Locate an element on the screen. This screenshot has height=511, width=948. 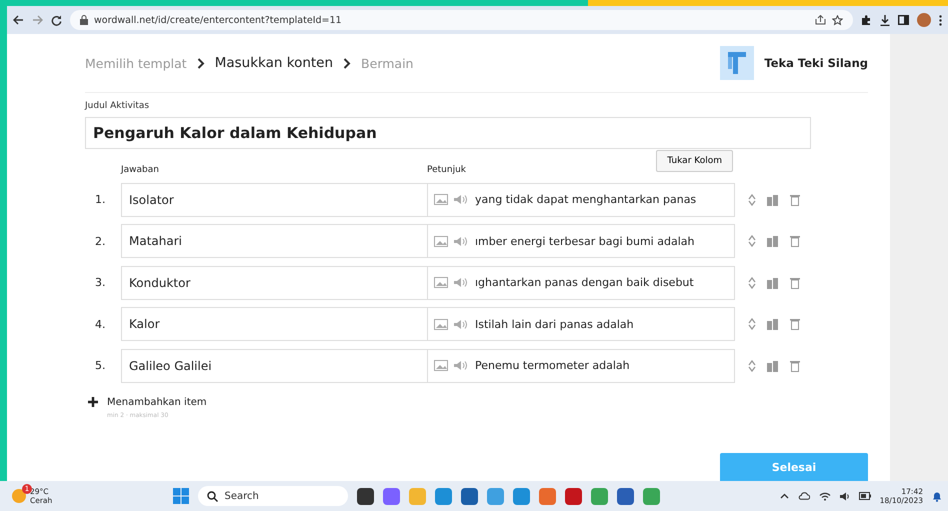
wifi-icon is located at coordinates (824, 496).